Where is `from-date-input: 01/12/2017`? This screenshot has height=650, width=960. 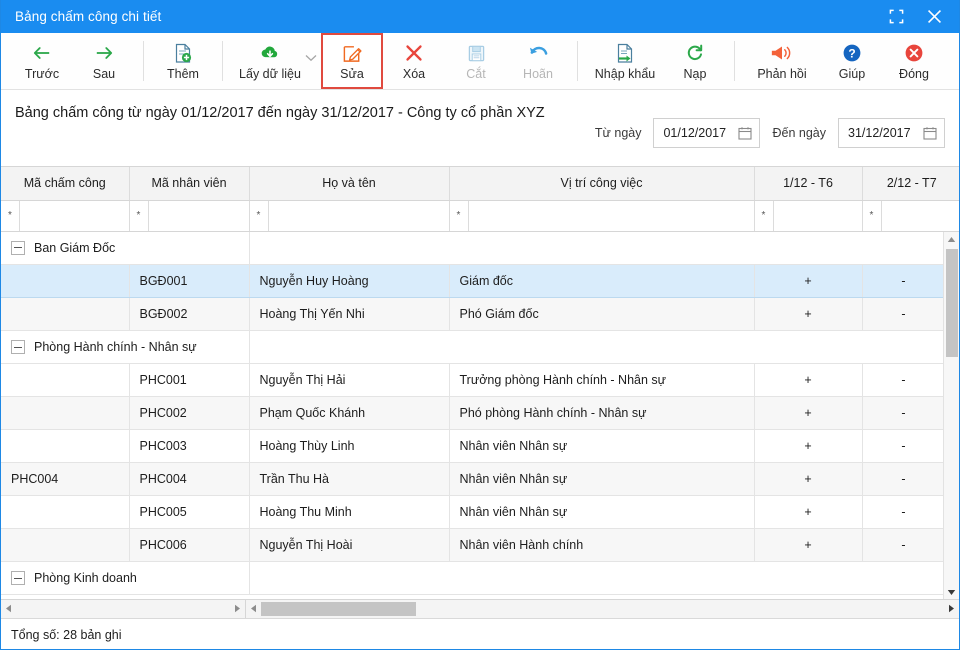
from-date-input: 01/12/2017 is located at coordinates (707, 133).